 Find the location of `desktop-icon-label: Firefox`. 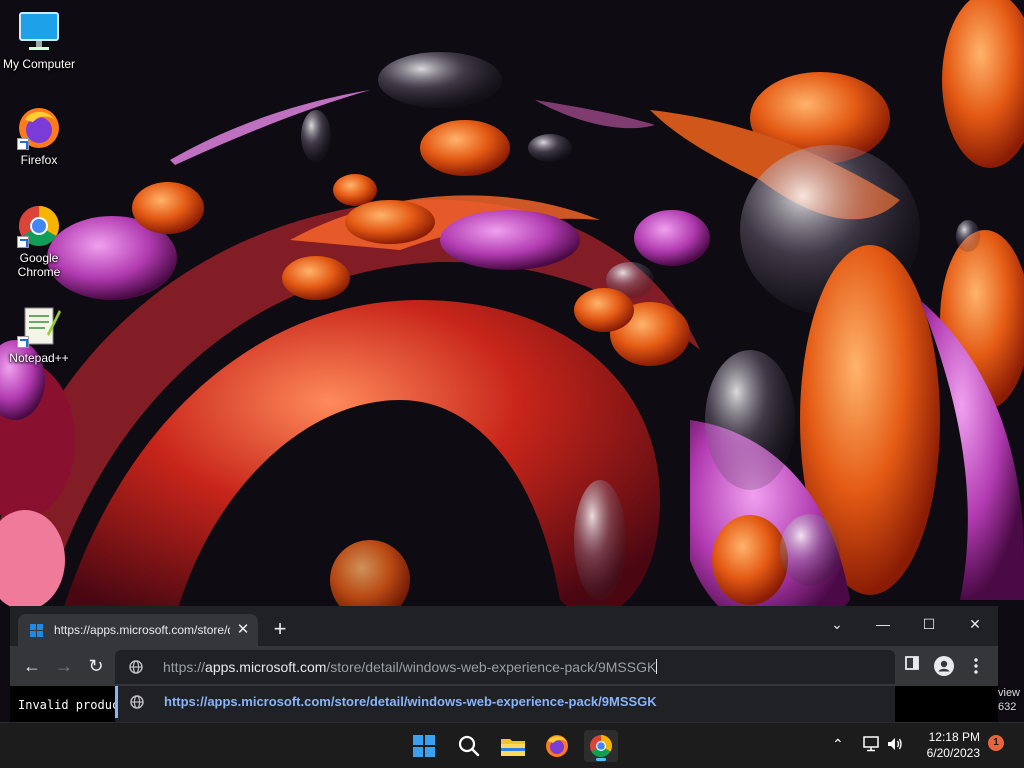

desktop-icon-label: Firefox is located at coordinates (39, 160).